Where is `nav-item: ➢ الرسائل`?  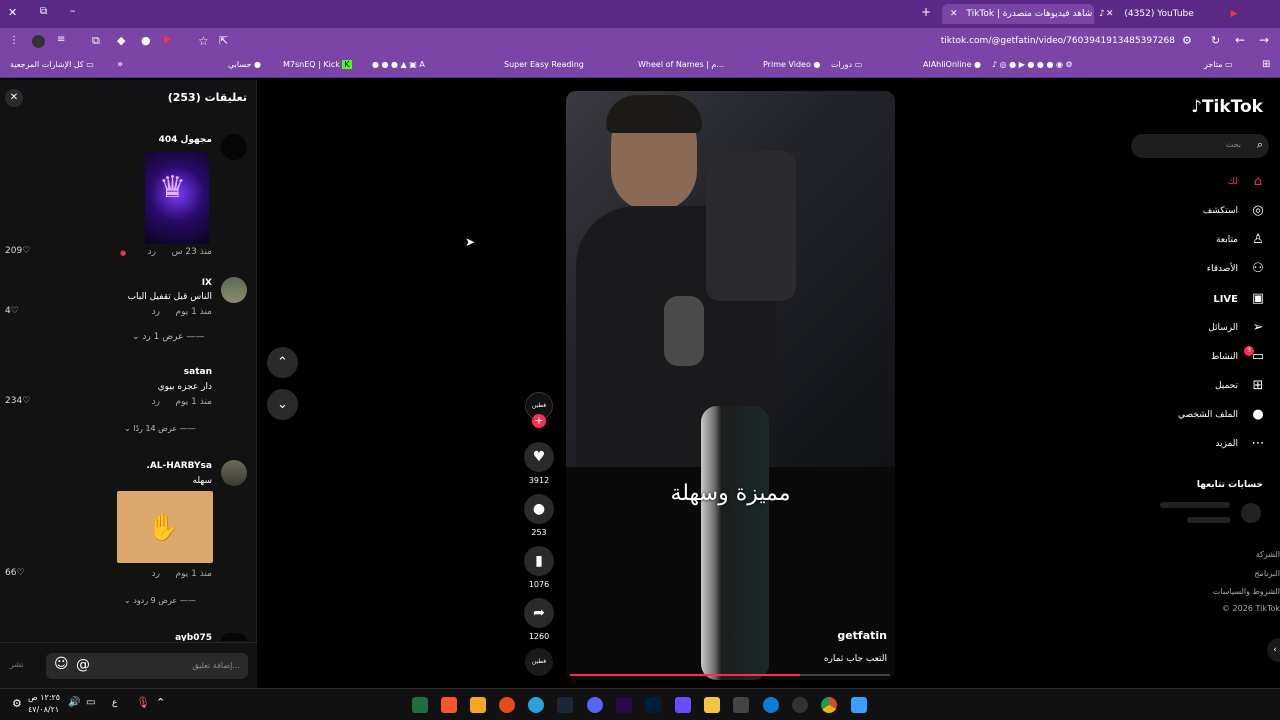 nav-item: ➢ الرسائل is located at coordinates (1203, 330).